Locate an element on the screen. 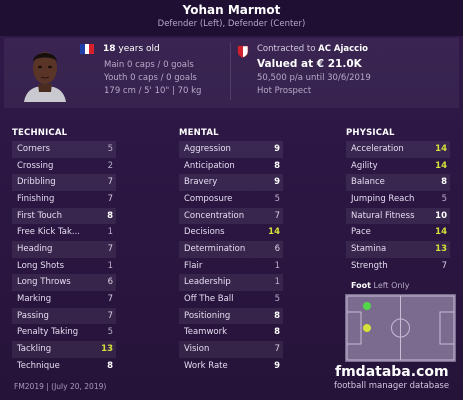 The height and width of the screenshot is (400, 463). attribute-name: Aggression is located at coordinates (207, 149).